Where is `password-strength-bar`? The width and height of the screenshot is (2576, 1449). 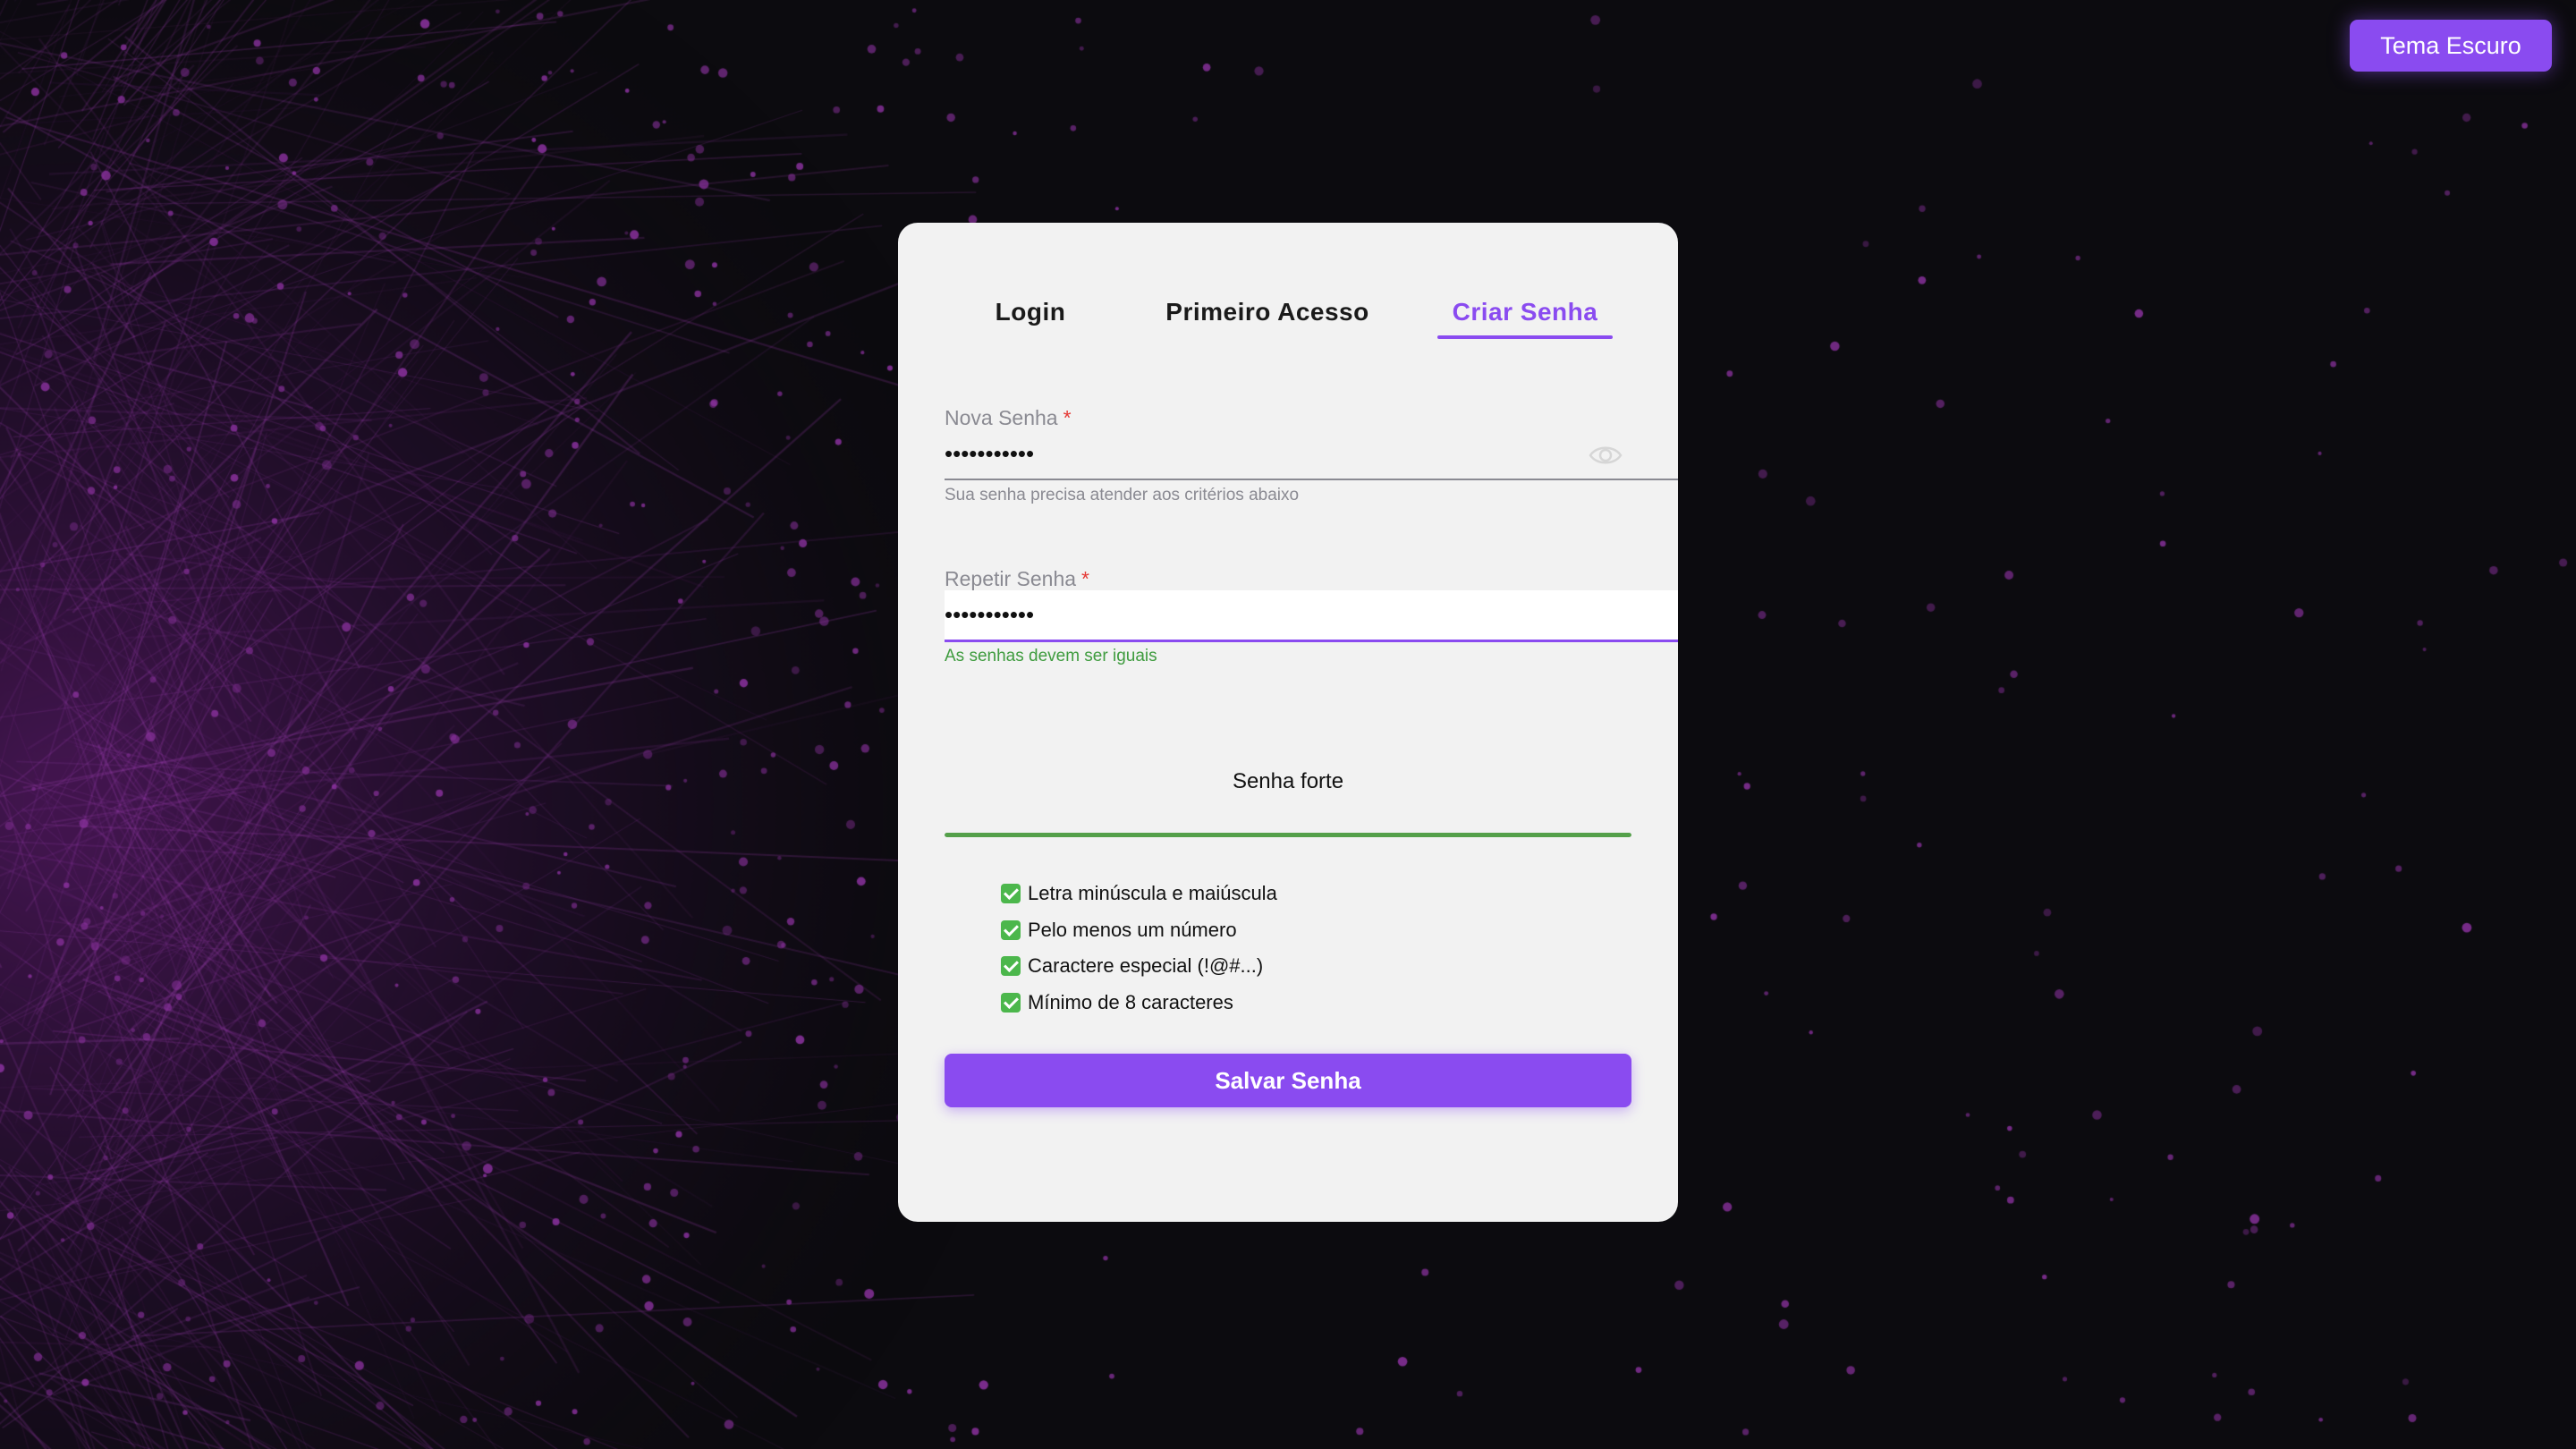
password-strength-bar is located at coordinates (1288, 835).